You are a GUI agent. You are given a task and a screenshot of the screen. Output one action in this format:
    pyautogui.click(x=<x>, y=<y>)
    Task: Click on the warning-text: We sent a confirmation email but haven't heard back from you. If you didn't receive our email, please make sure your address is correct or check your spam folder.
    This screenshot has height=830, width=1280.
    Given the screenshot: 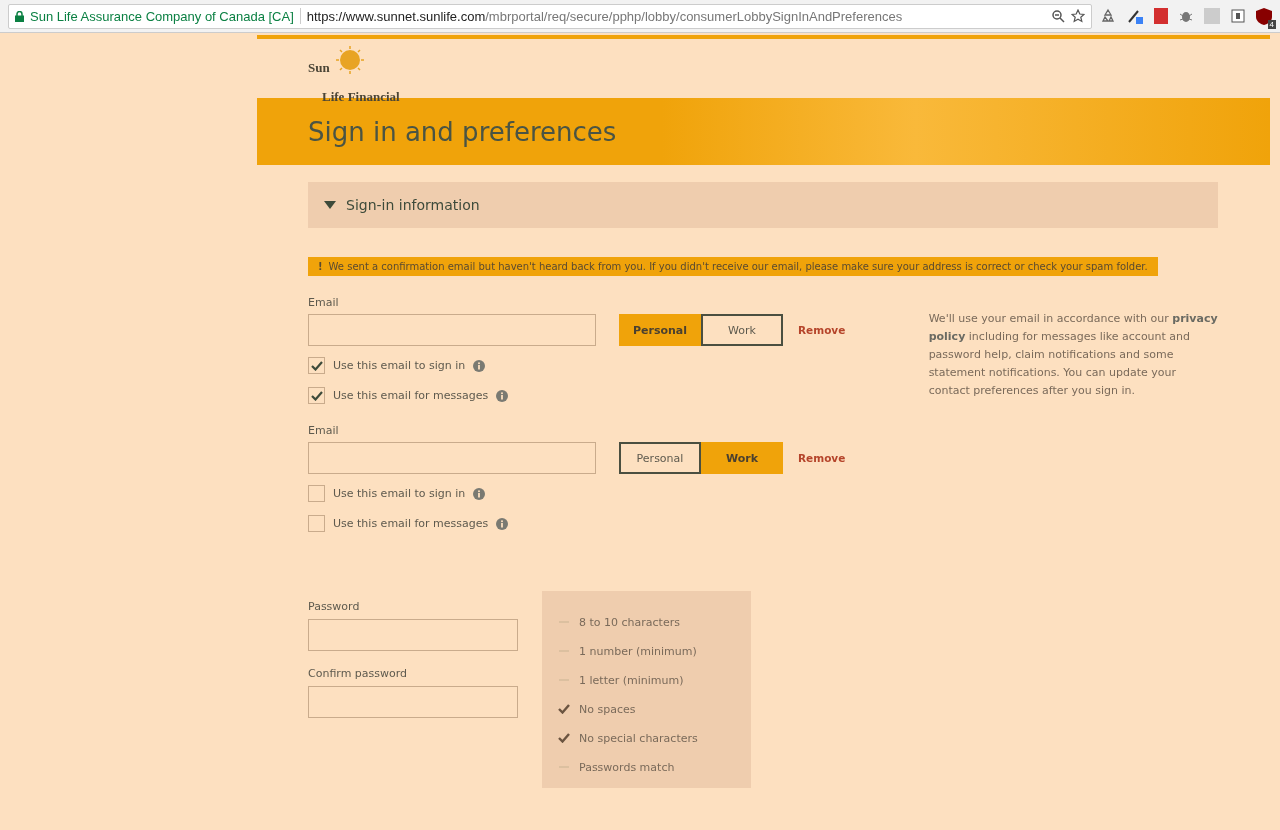 What is the action you would take?
    pyautogui.click(x=738, y=266)
    